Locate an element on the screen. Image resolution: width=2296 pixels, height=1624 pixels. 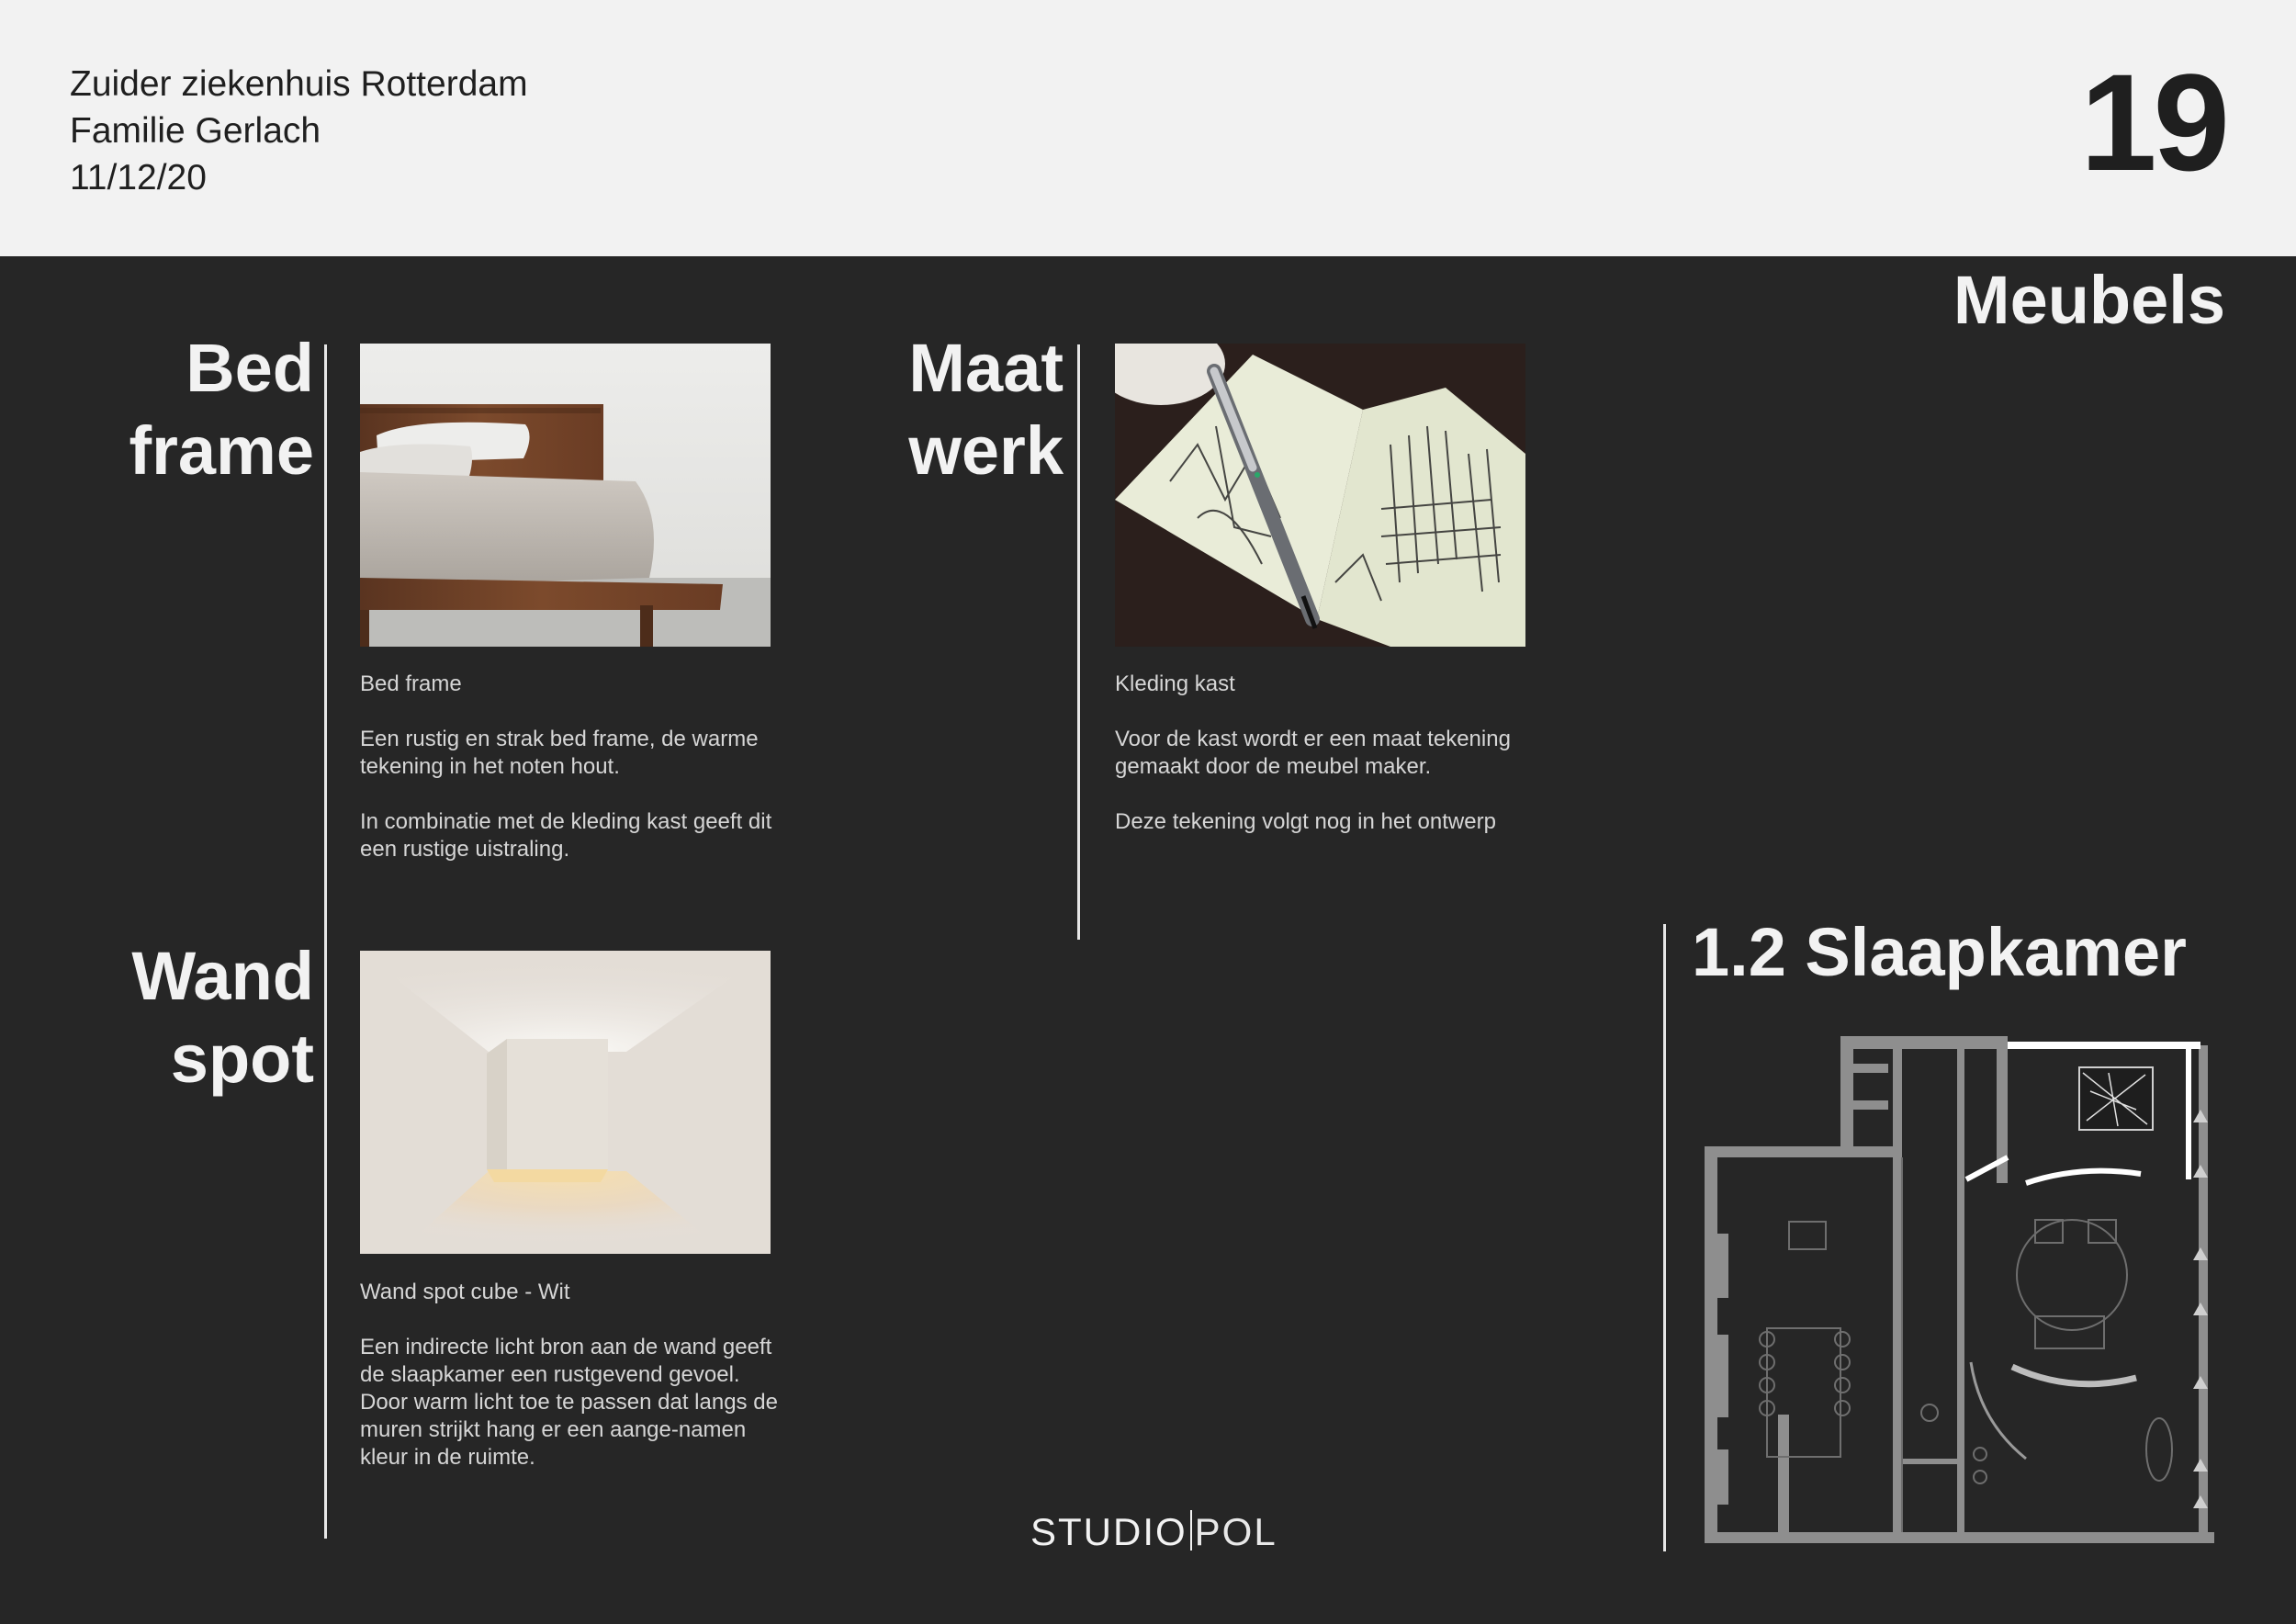
brand-separator is located at coordinates (1190, 1530).